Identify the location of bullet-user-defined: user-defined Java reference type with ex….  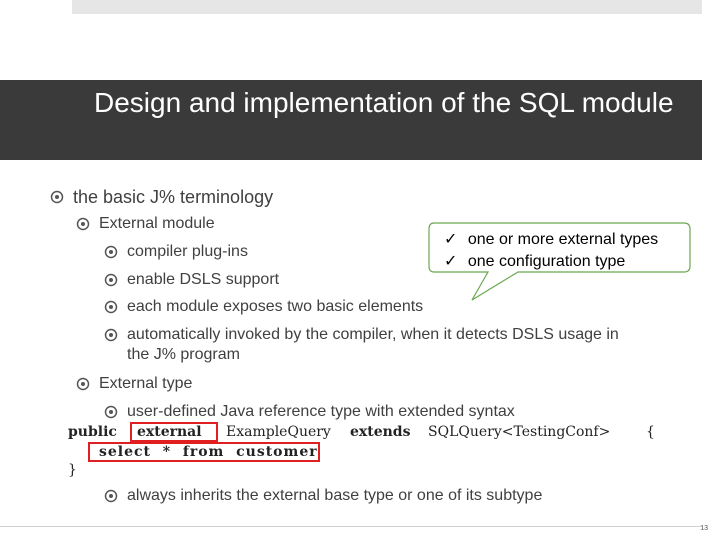
(309, 412).